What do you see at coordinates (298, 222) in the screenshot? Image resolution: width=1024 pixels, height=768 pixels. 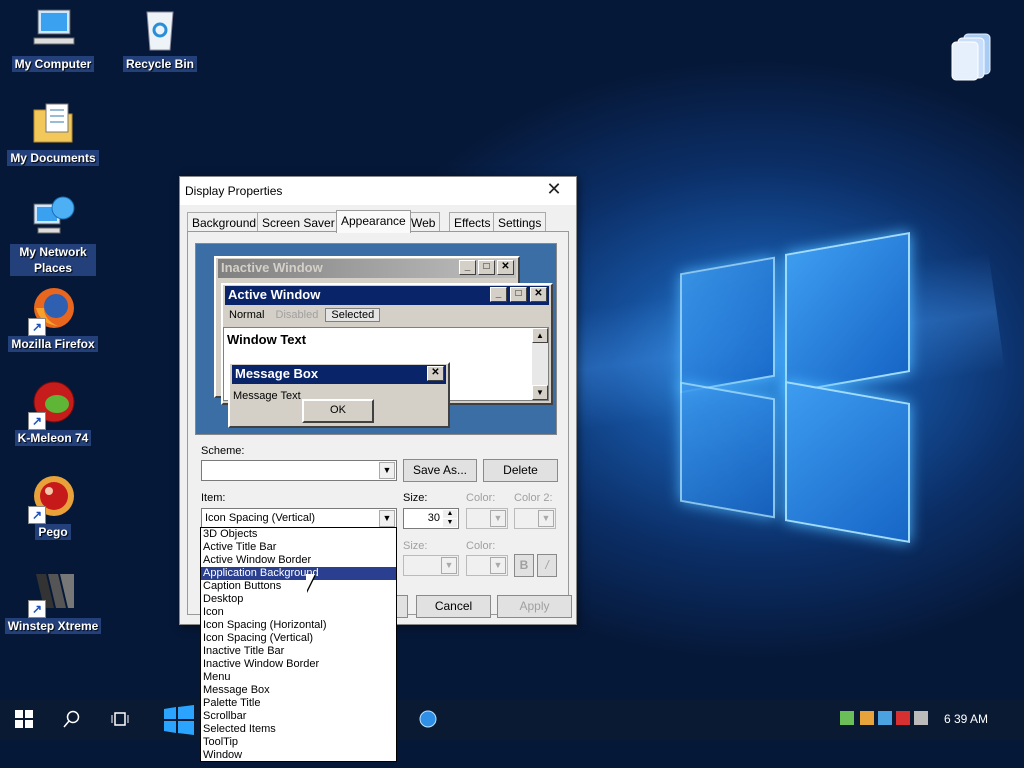 I see `tab-screen-saver: Screen Saver` at bounding box center [298, 222].